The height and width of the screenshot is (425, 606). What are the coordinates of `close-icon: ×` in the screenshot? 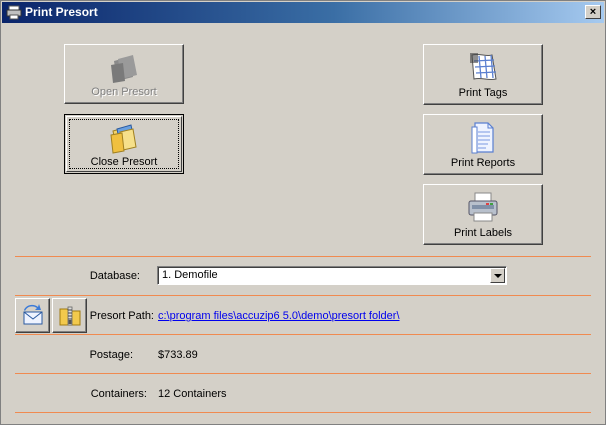 It's located at (593, 11).